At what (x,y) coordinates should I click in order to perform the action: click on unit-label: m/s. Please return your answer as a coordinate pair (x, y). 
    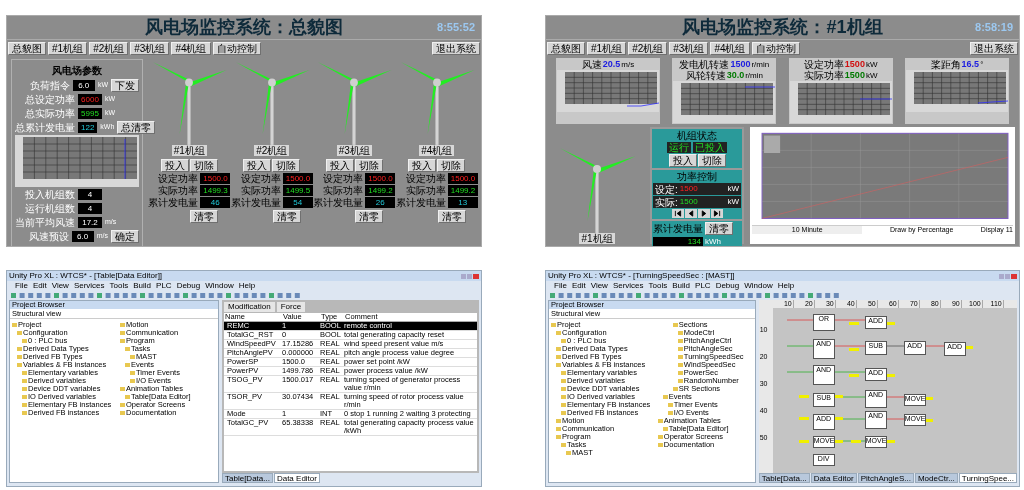
    Looking at the image, I should click on (628, 64).